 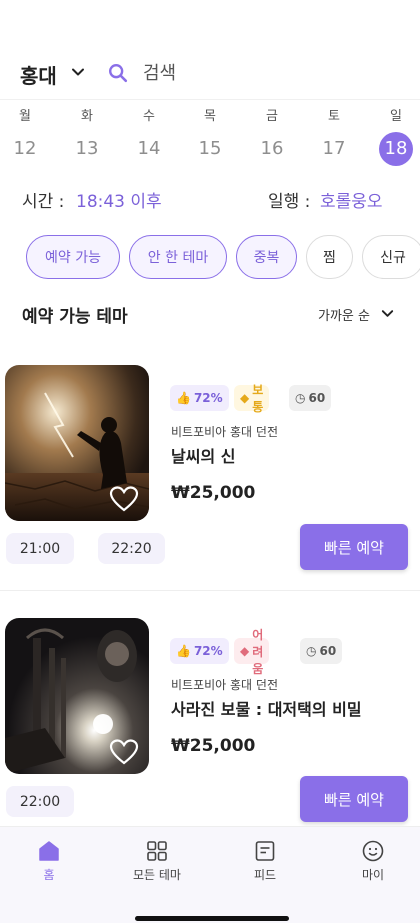 What do you see at coordinates (210, 99) in the screenshot?
I see `header-divider` at bounding box center [210, 99].